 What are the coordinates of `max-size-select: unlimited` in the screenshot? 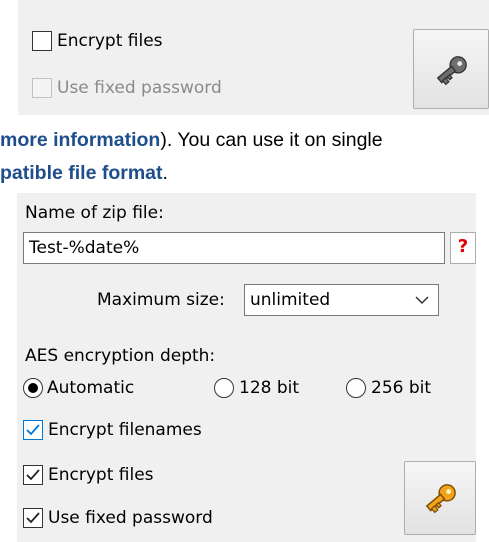 It's located at (341, 300).